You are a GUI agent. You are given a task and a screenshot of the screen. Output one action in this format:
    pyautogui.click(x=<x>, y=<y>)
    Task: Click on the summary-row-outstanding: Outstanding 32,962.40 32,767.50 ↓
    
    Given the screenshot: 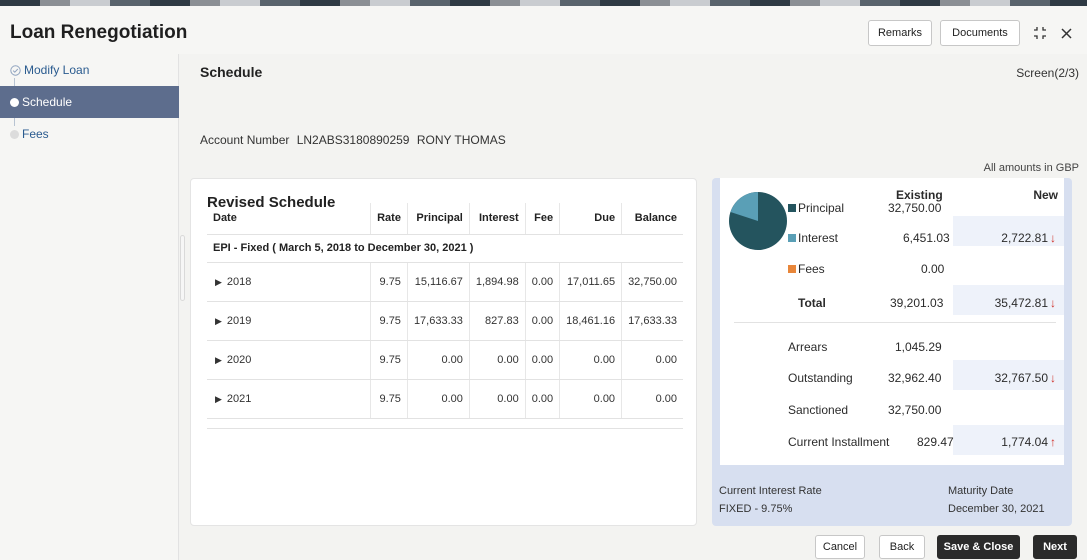 What is the action you would take?
    pyautogui.click(x=892, y=377)
    